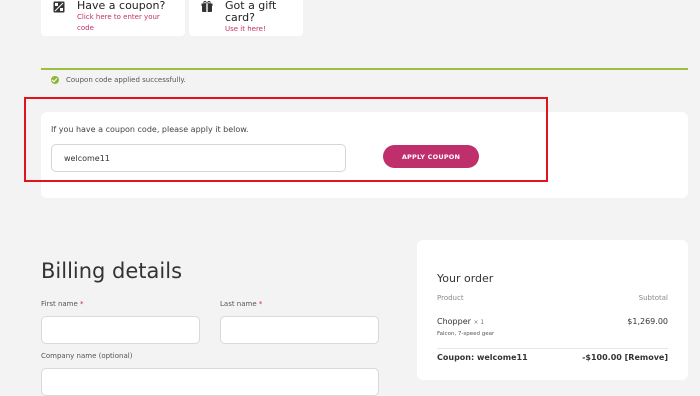 The image size is (700, 396). I want to click on first-name-label: First name *, so click(62, 304).